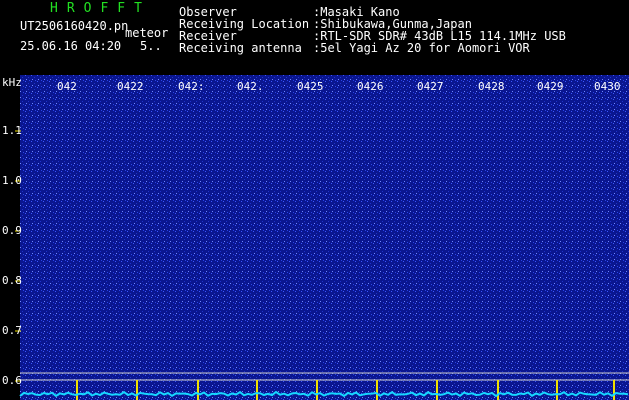  I want to click on y-tick-label: 0.9, so click(12, 230).